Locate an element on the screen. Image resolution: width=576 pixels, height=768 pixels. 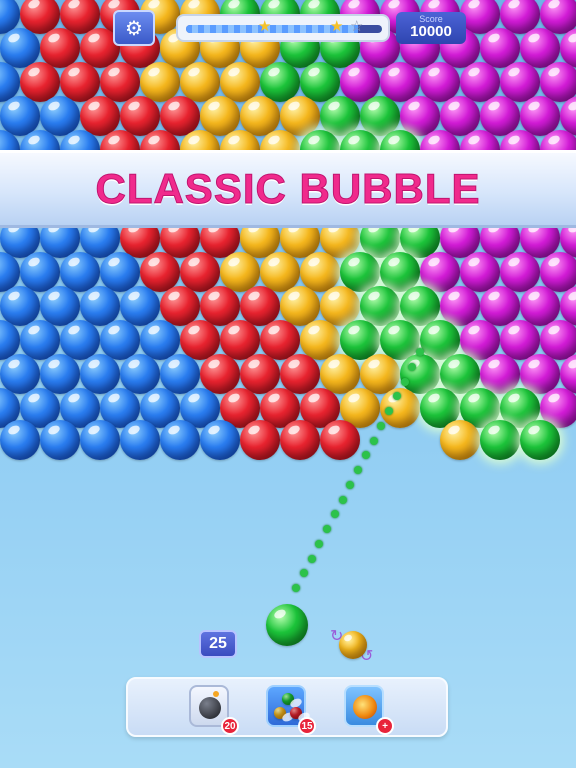
next-bubble is located at coordinates (353, 645).